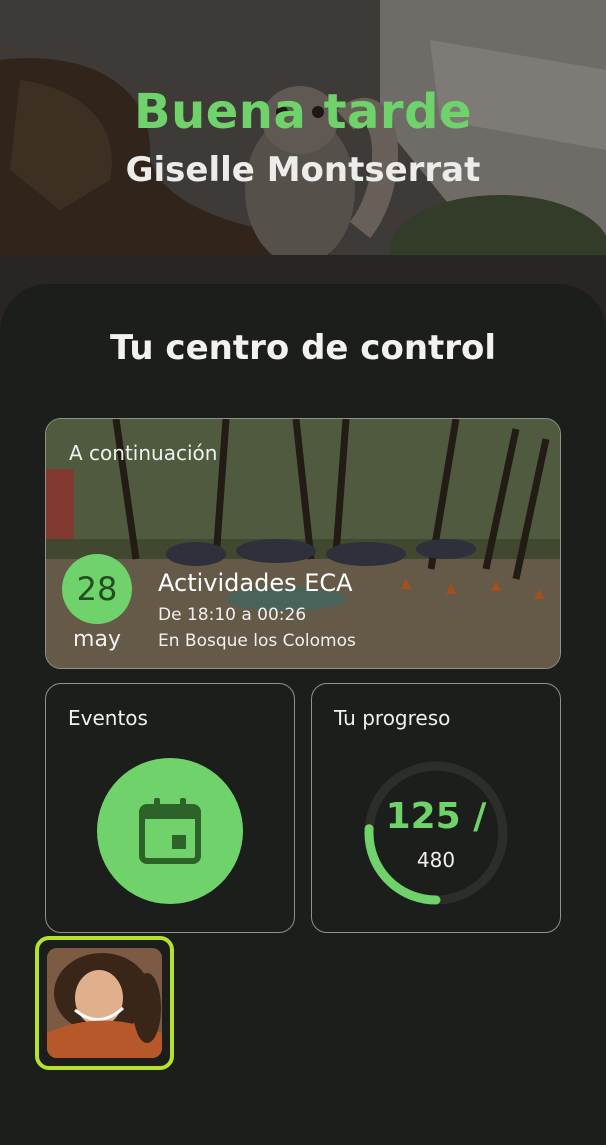  Describe the element at coordinates (302, 112) in the screenshot. I see `greeting-text: Buena tarde` at that location.